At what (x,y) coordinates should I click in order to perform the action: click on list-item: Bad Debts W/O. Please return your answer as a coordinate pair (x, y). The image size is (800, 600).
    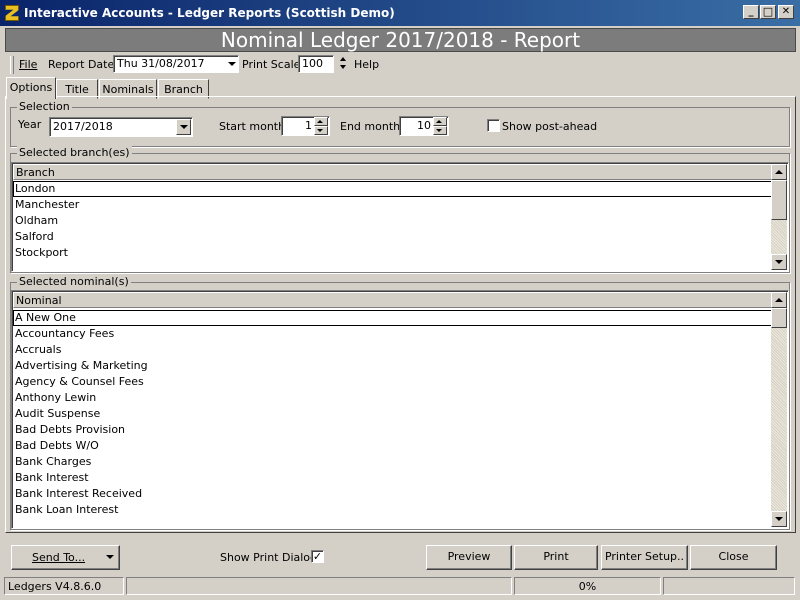
    Looking at the image, I should click on (57, 446).